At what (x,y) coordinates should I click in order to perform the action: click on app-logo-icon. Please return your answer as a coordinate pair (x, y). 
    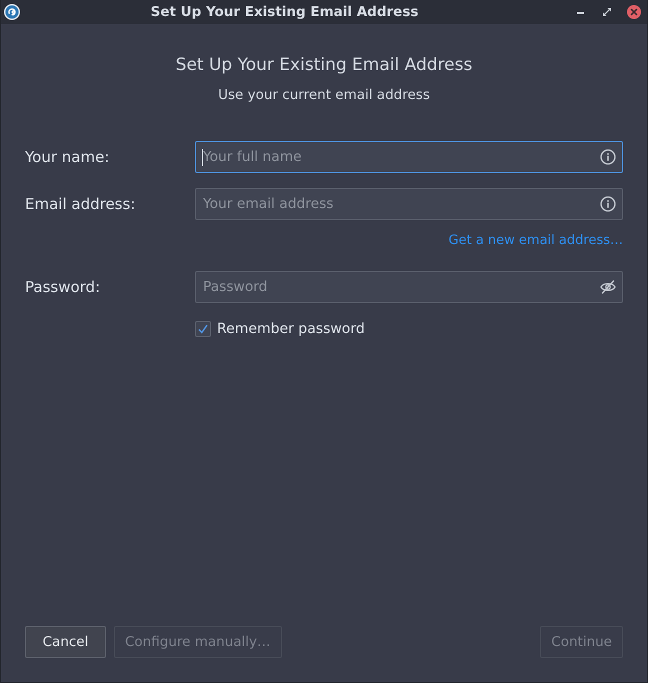
    Looking at the image, I should click on (12, 12).